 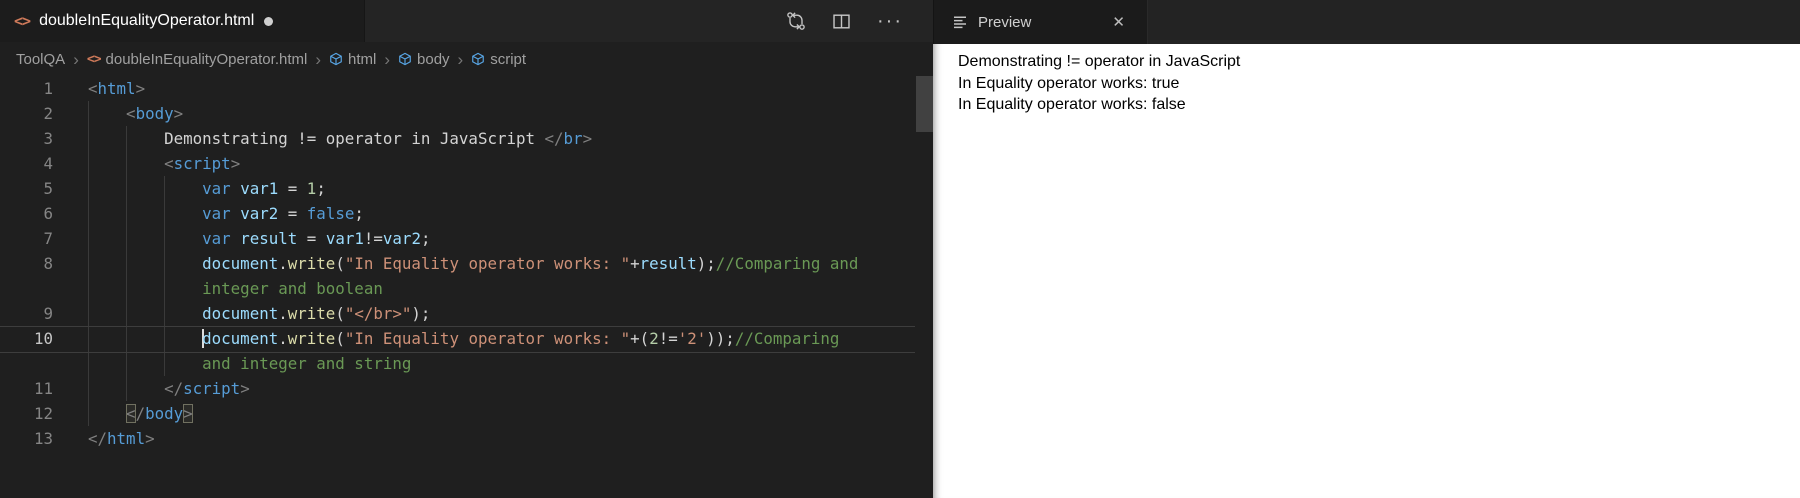 What do you see at coordinates (466, 88) in the screenshot?
I see `code-line-1: 1 <html>` at bounding box center [466, 88].